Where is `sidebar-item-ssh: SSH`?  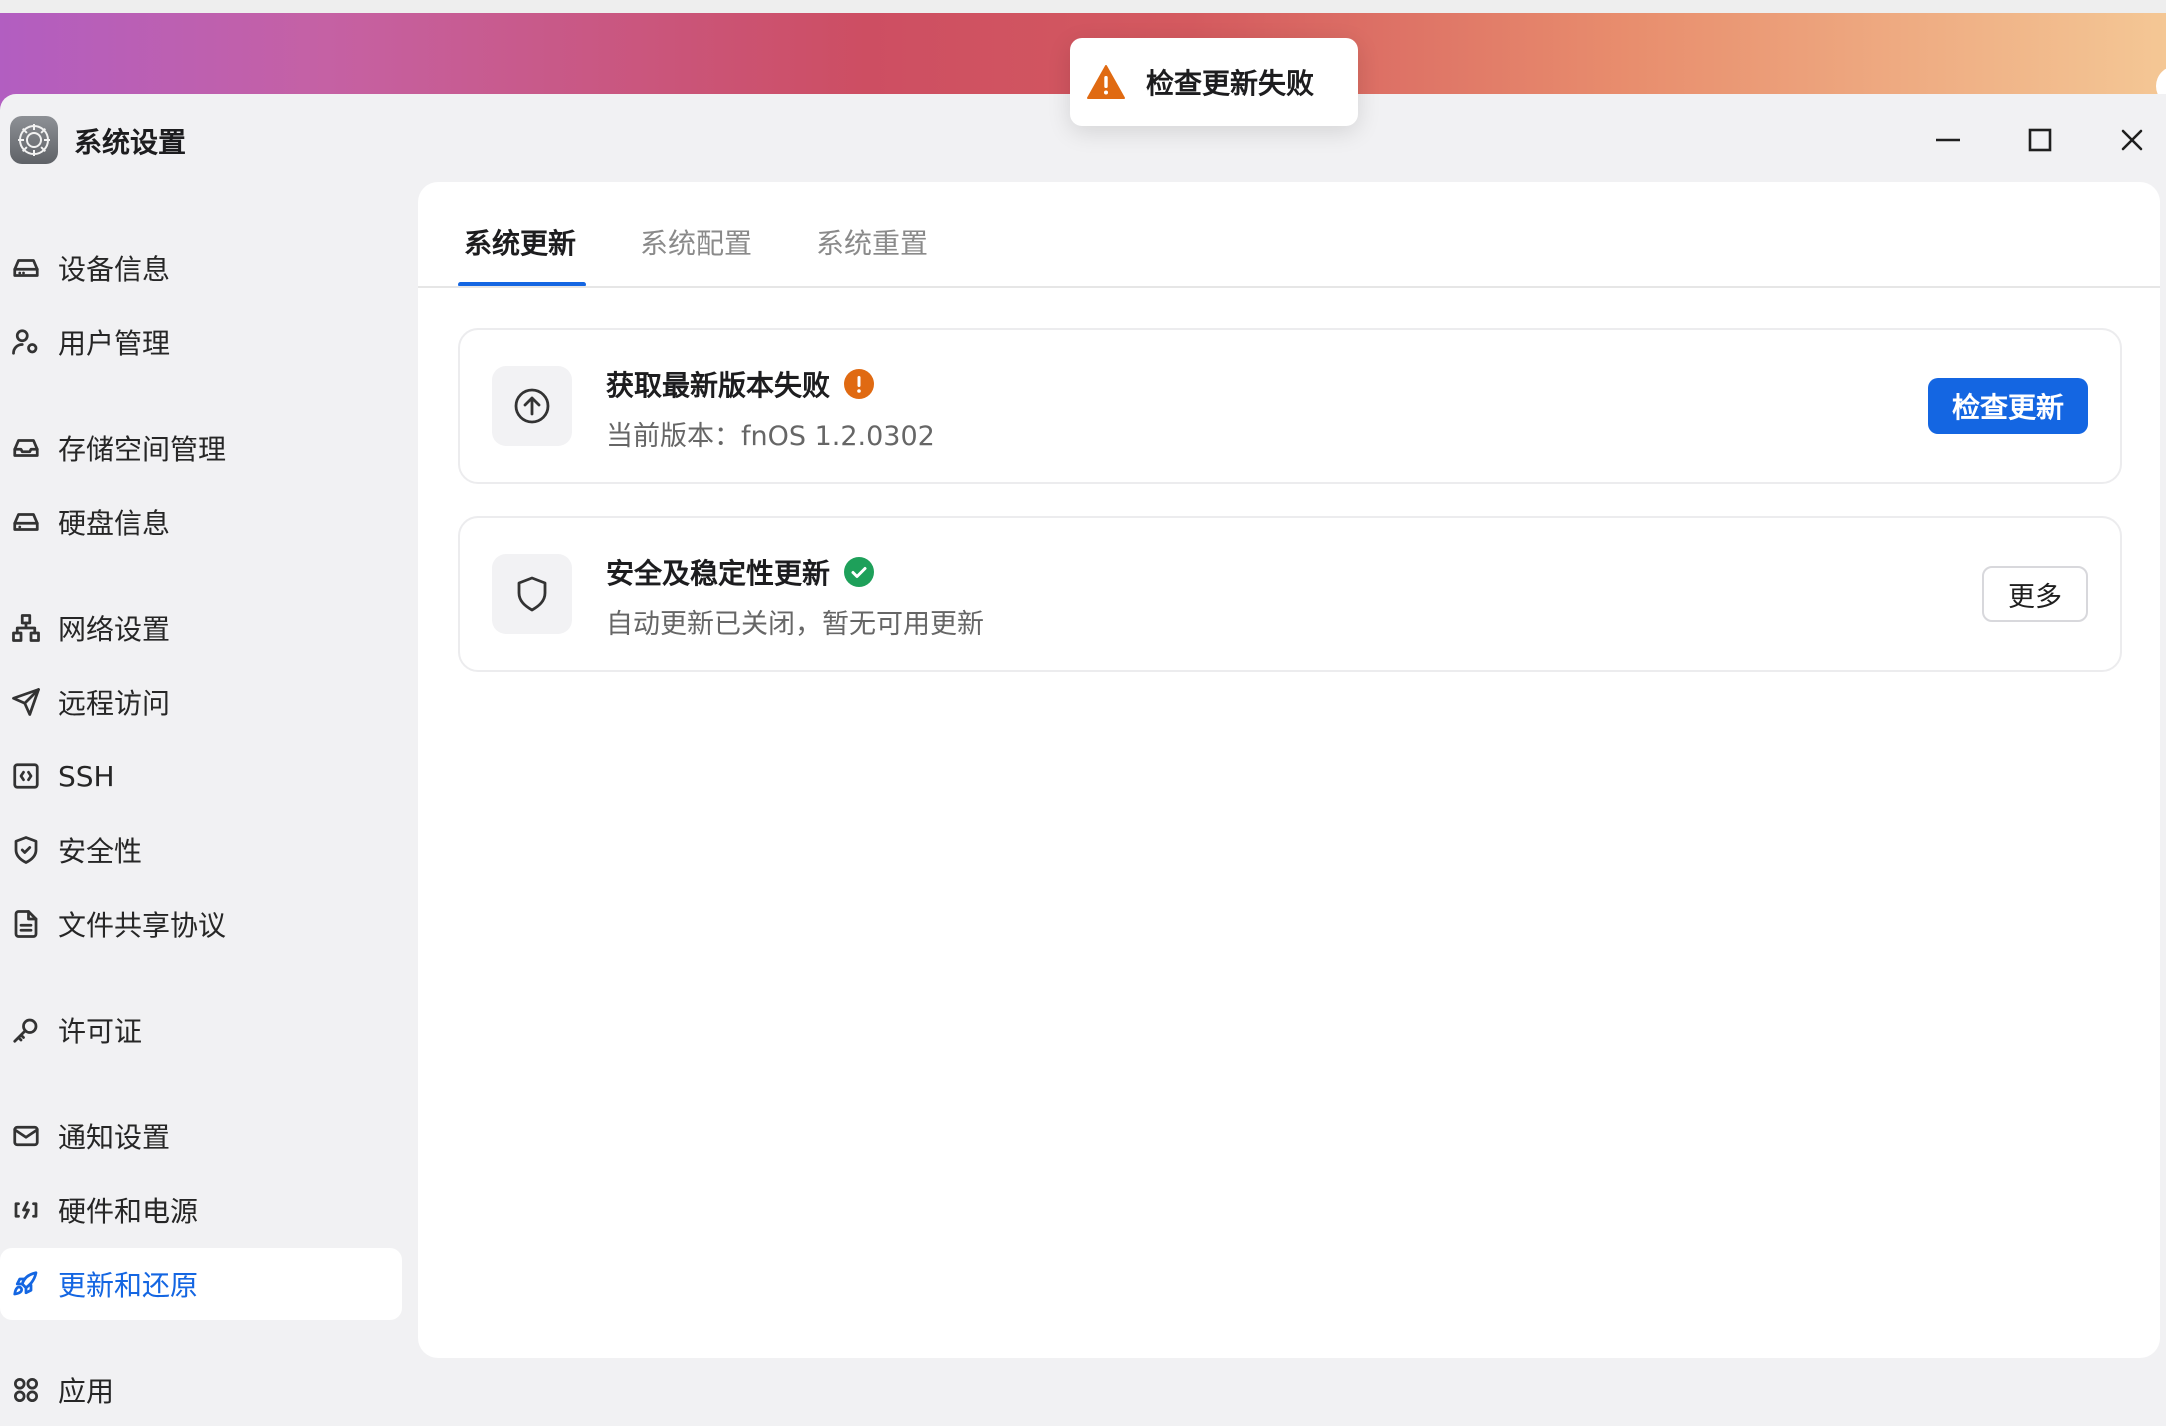 sidebar-item-ssh: SSH is located at coordinates (201, 776).